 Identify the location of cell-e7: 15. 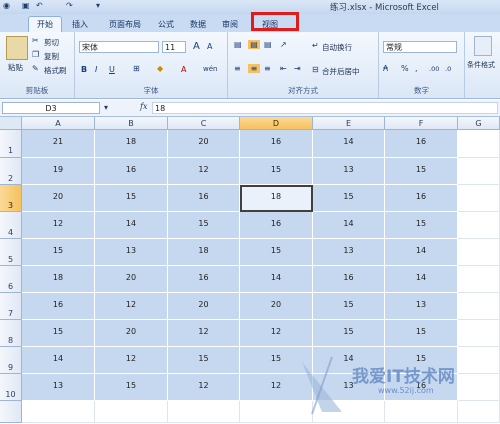
(349, 306).